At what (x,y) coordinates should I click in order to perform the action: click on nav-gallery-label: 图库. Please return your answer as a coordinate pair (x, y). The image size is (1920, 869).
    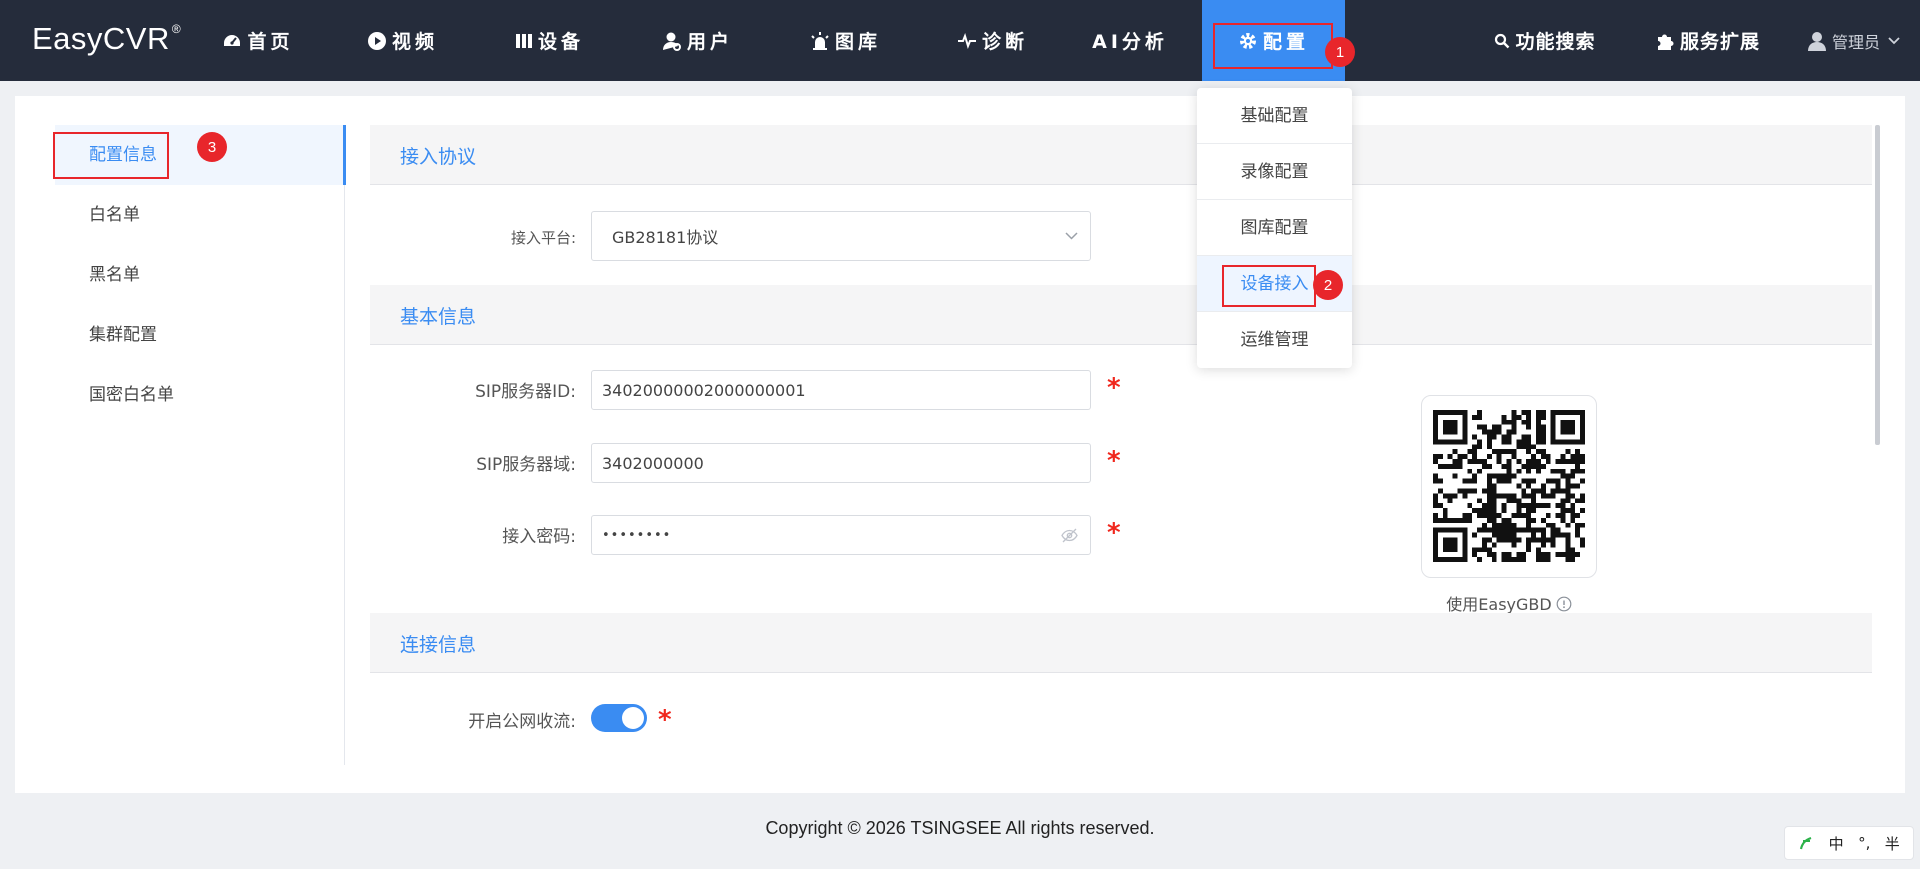
    Looking at the image, I should click on (857, 42).